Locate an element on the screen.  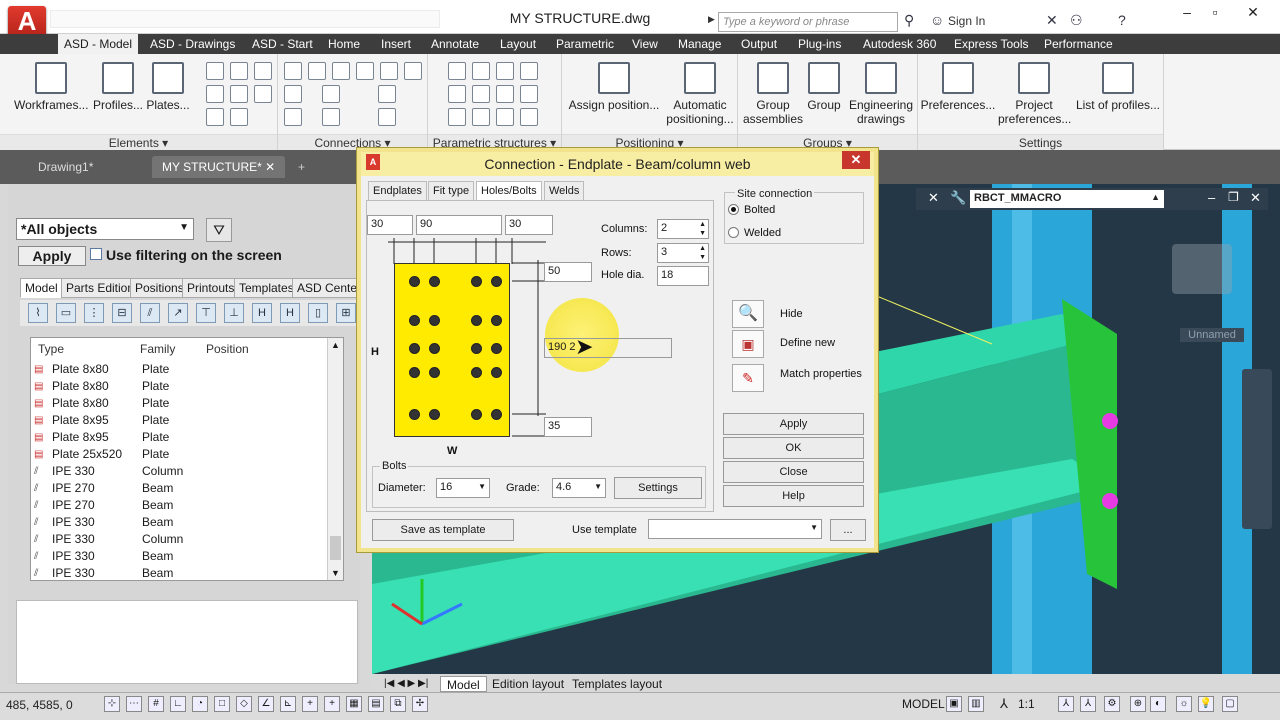
quick-view-layouts-icon: ▣ is located at coordinates (954, 704).